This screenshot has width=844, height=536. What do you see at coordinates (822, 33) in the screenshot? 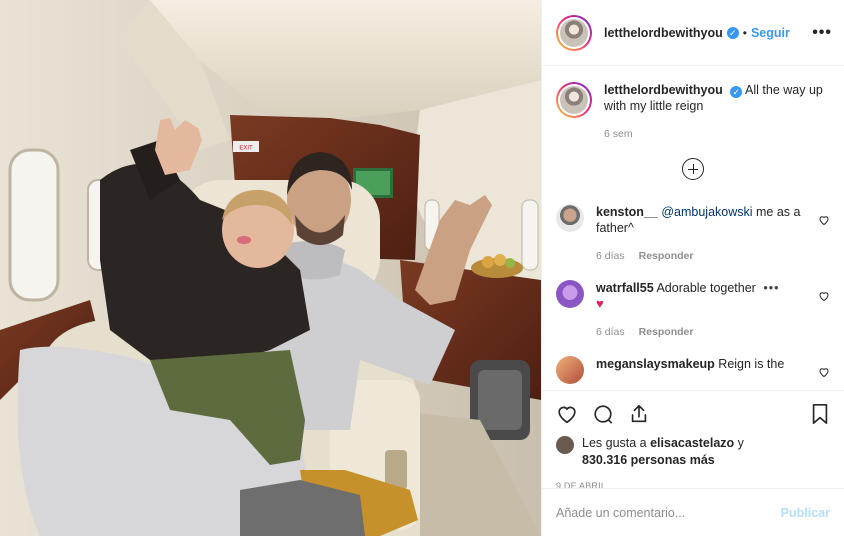
I see `more-options-icon: •••` at bounding box center [822, 33].